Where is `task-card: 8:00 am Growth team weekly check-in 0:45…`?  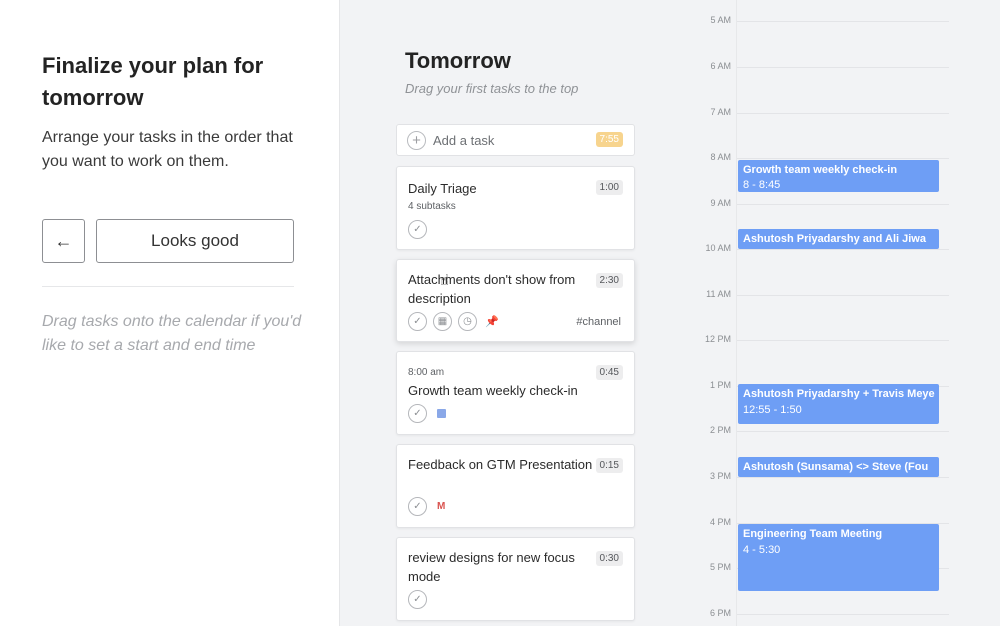
task-card: 8:00 am Growth team weekly check-in 0:45… is located at coordinates (515, 393).